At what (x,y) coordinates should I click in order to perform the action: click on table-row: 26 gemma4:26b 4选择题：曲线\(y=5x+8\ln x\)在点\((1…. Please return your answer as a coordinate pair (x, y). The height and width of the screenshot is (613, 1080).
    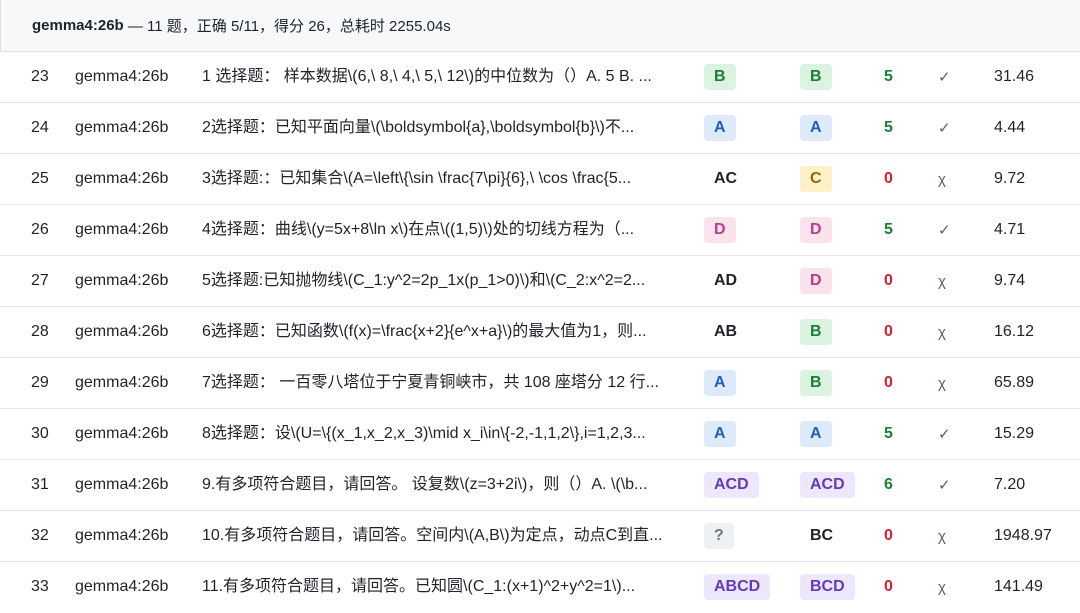
    Looking at the image, I should click on (540, 230).